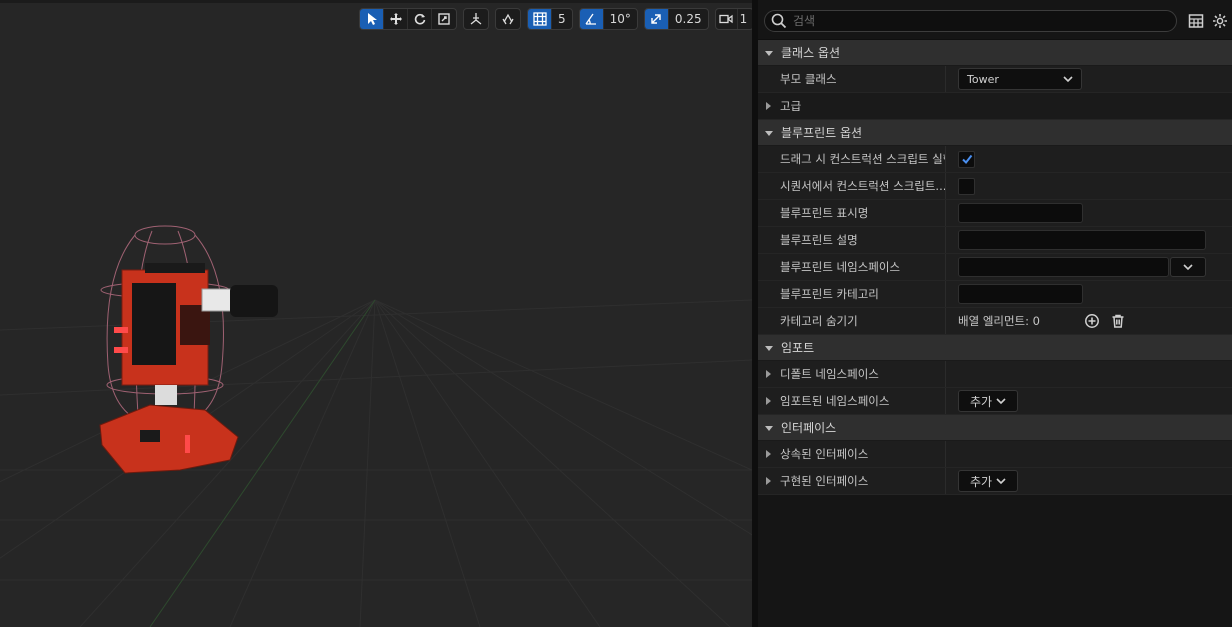 The width and height of the screenshot is (1232, 627). Describe the element at coordinates (995, 133) in the screenshot. I see `section-blueprint-options: 블루프린트 옵션` at that location.